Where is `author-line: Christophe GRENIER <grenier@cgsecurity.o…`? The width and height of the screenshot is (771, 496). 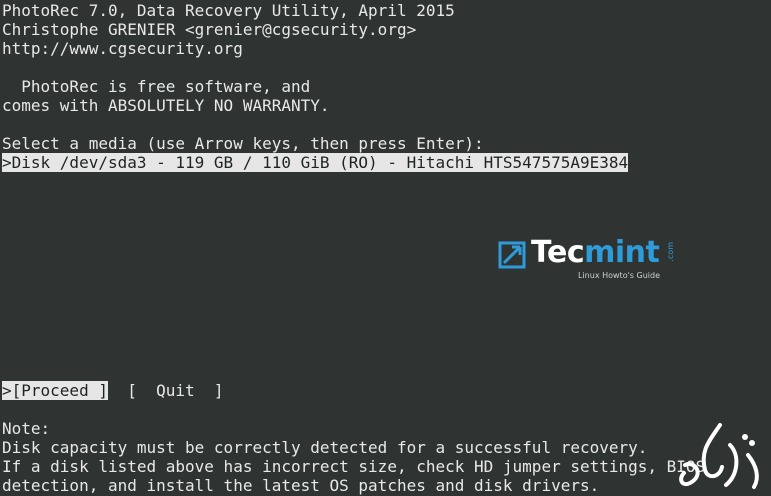
author-line: Christophe GRENIER <grenier@cgsecurity.o… is located at coordinates (209, 29).